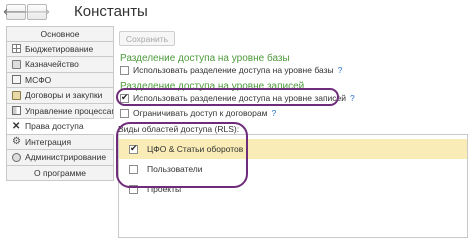 This screenshot has height=242, width=474. Describe the element at coordinates (293, 189) in the screenshot. I see `rls-item-projects: Проекты` at that location.